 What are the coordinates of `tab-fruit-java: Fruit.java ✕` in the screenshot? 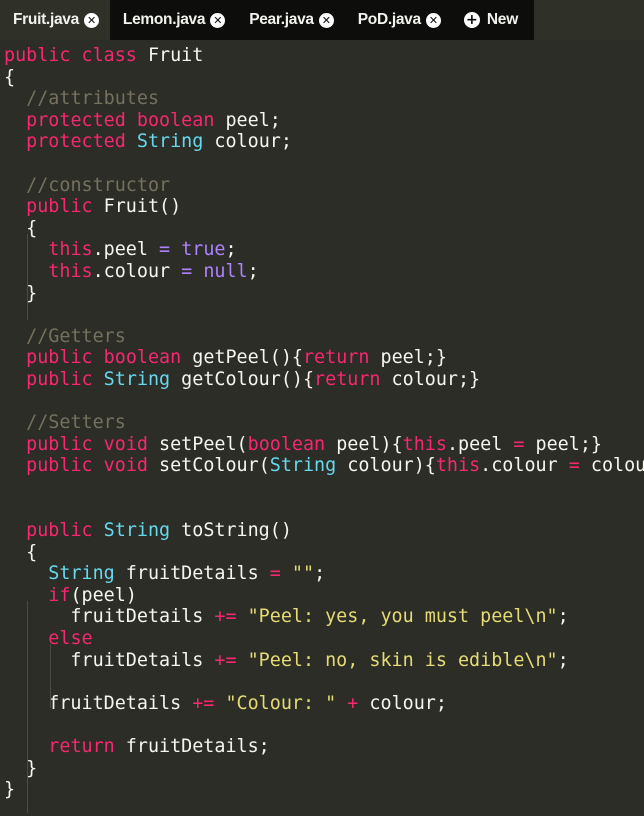 It's located at (55, 20).